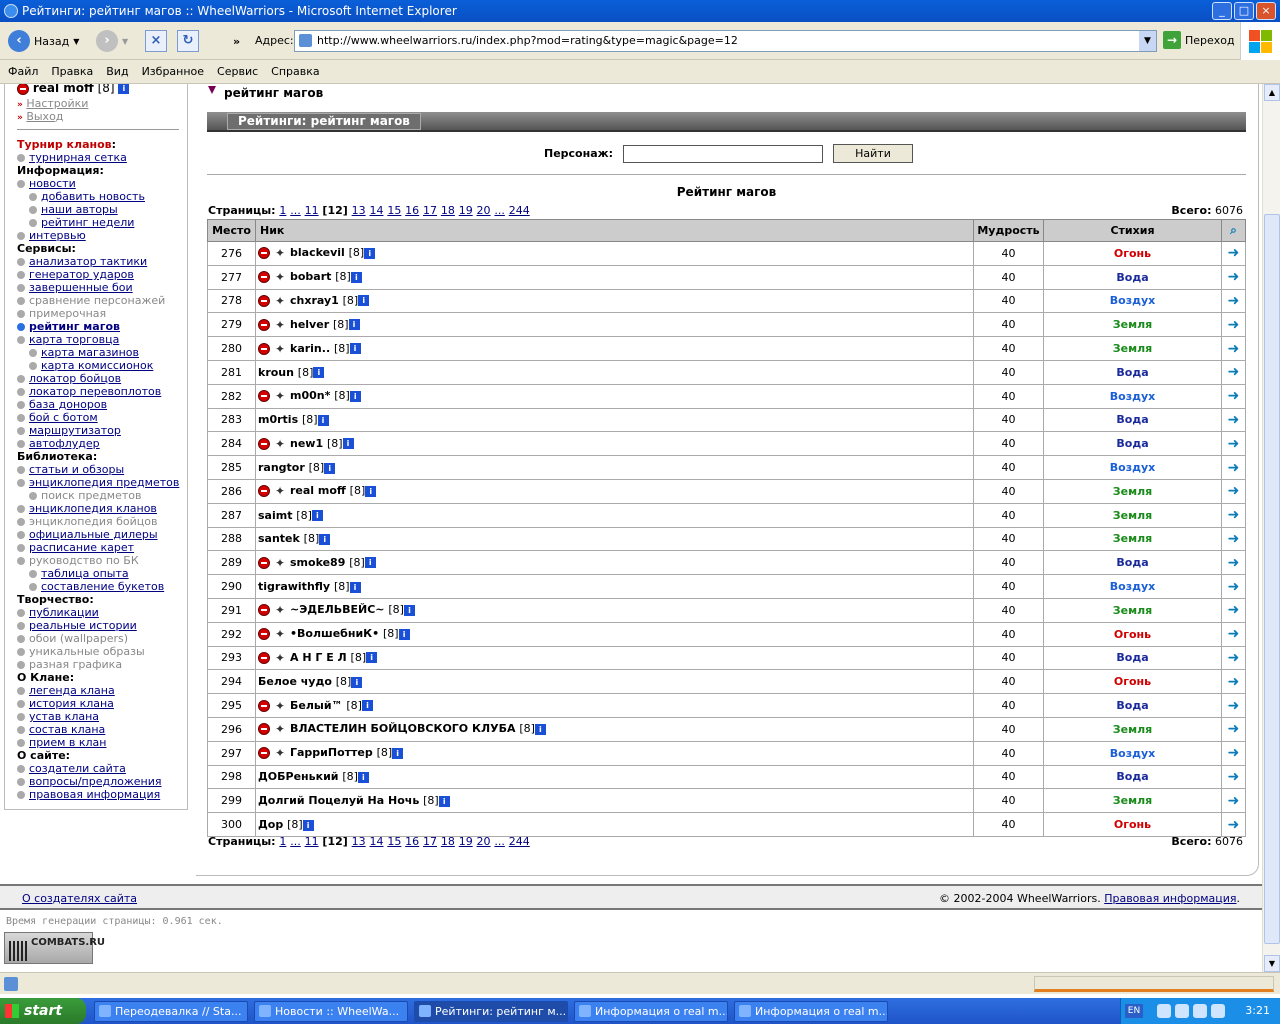 This screenshot has height=1024, width=1280. I want to click on week-rating-link: рейтинг недели, so click(87, 222).